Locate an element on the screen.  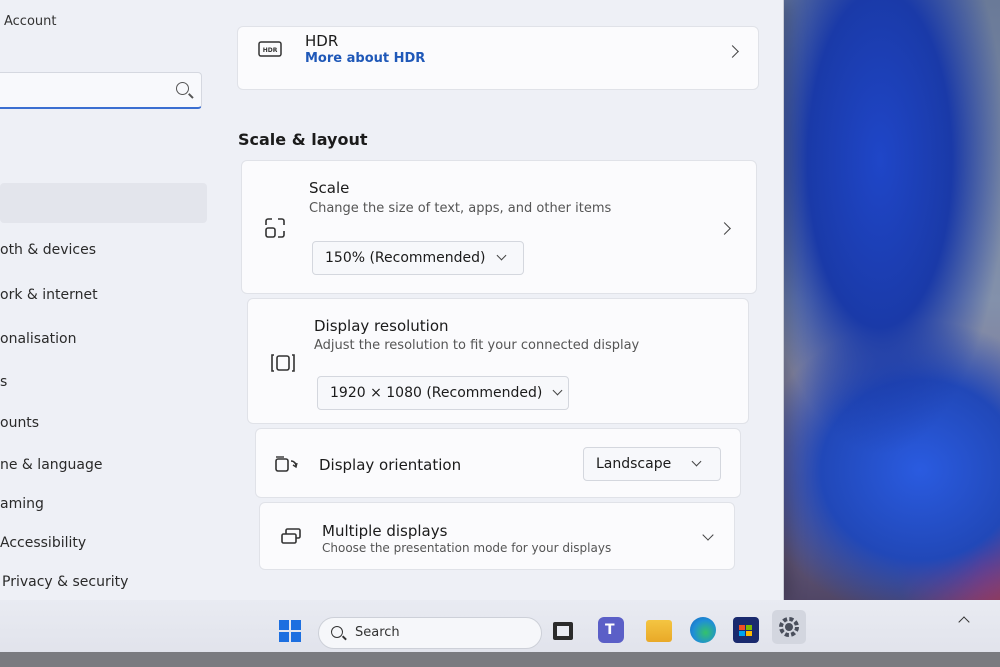
multiple-displays-icon is located at coordinates (292, 538).